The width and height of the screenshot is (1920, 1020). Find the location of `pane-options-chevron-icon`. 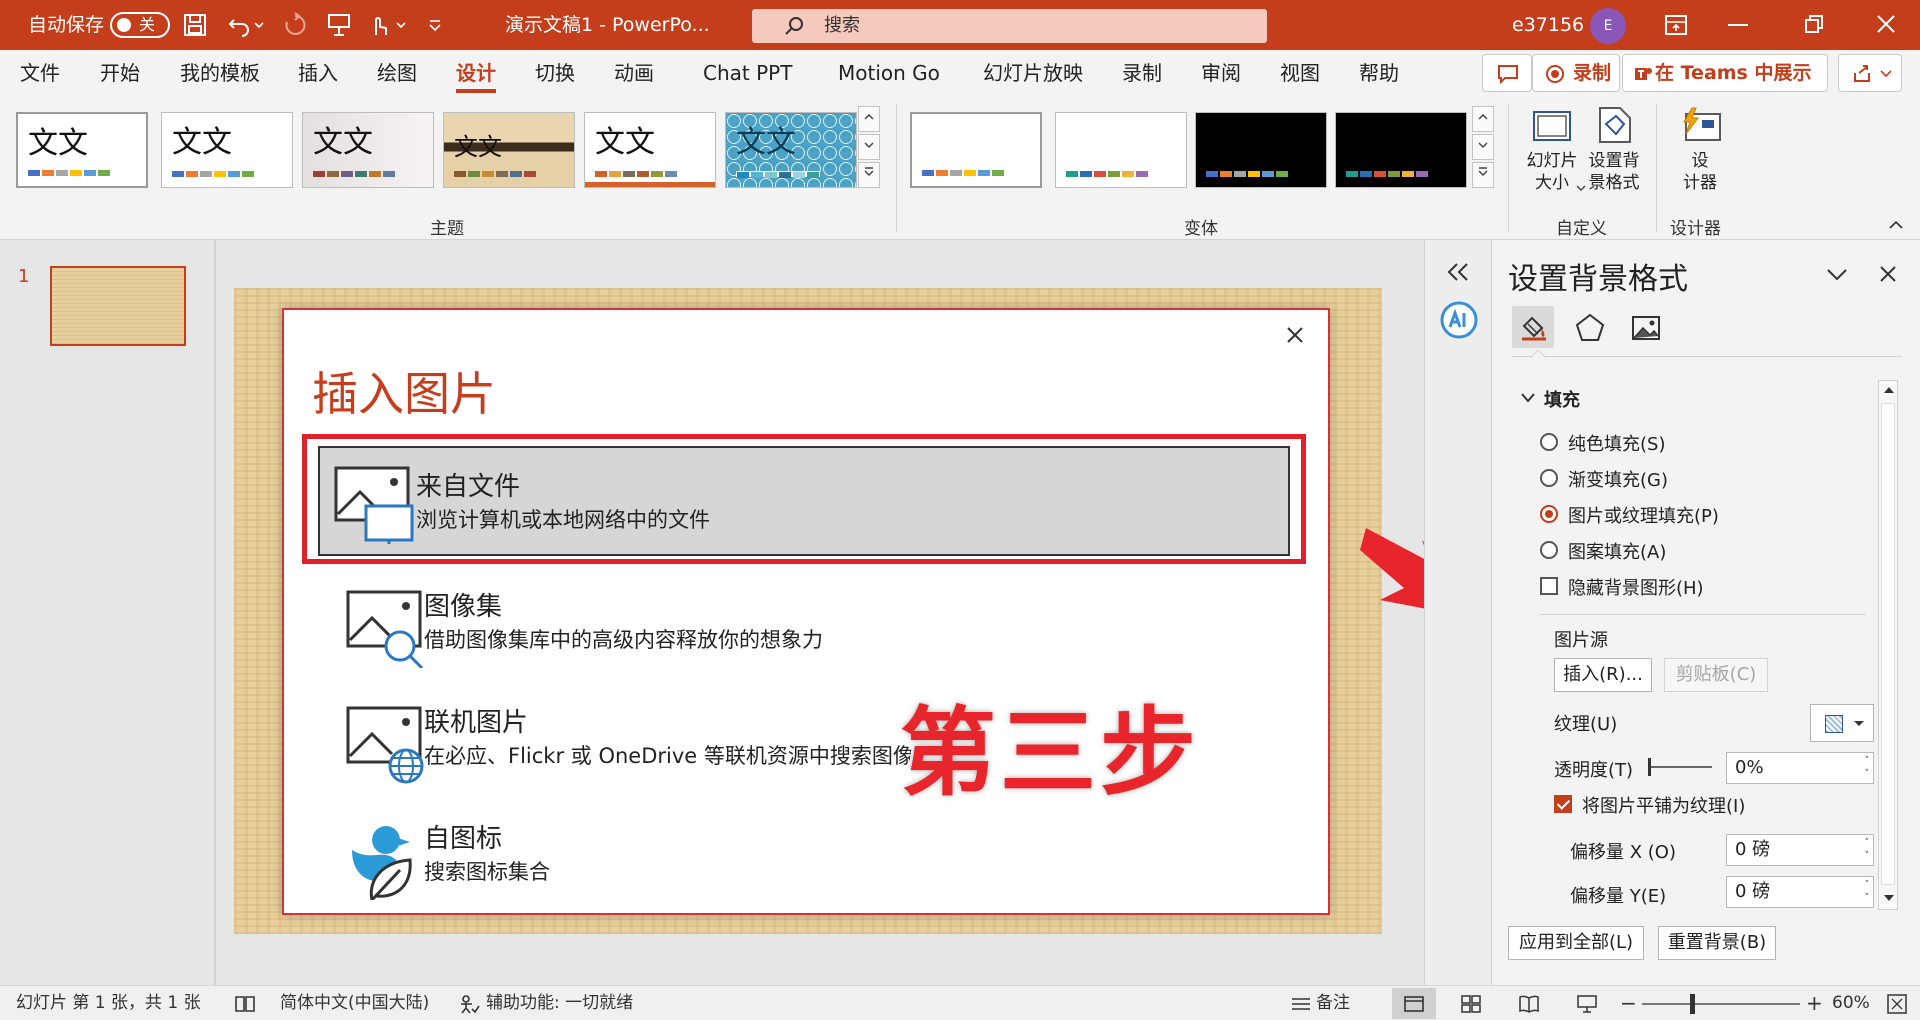

pane-options-chevron-icon is located at coordinates (1837, 275).